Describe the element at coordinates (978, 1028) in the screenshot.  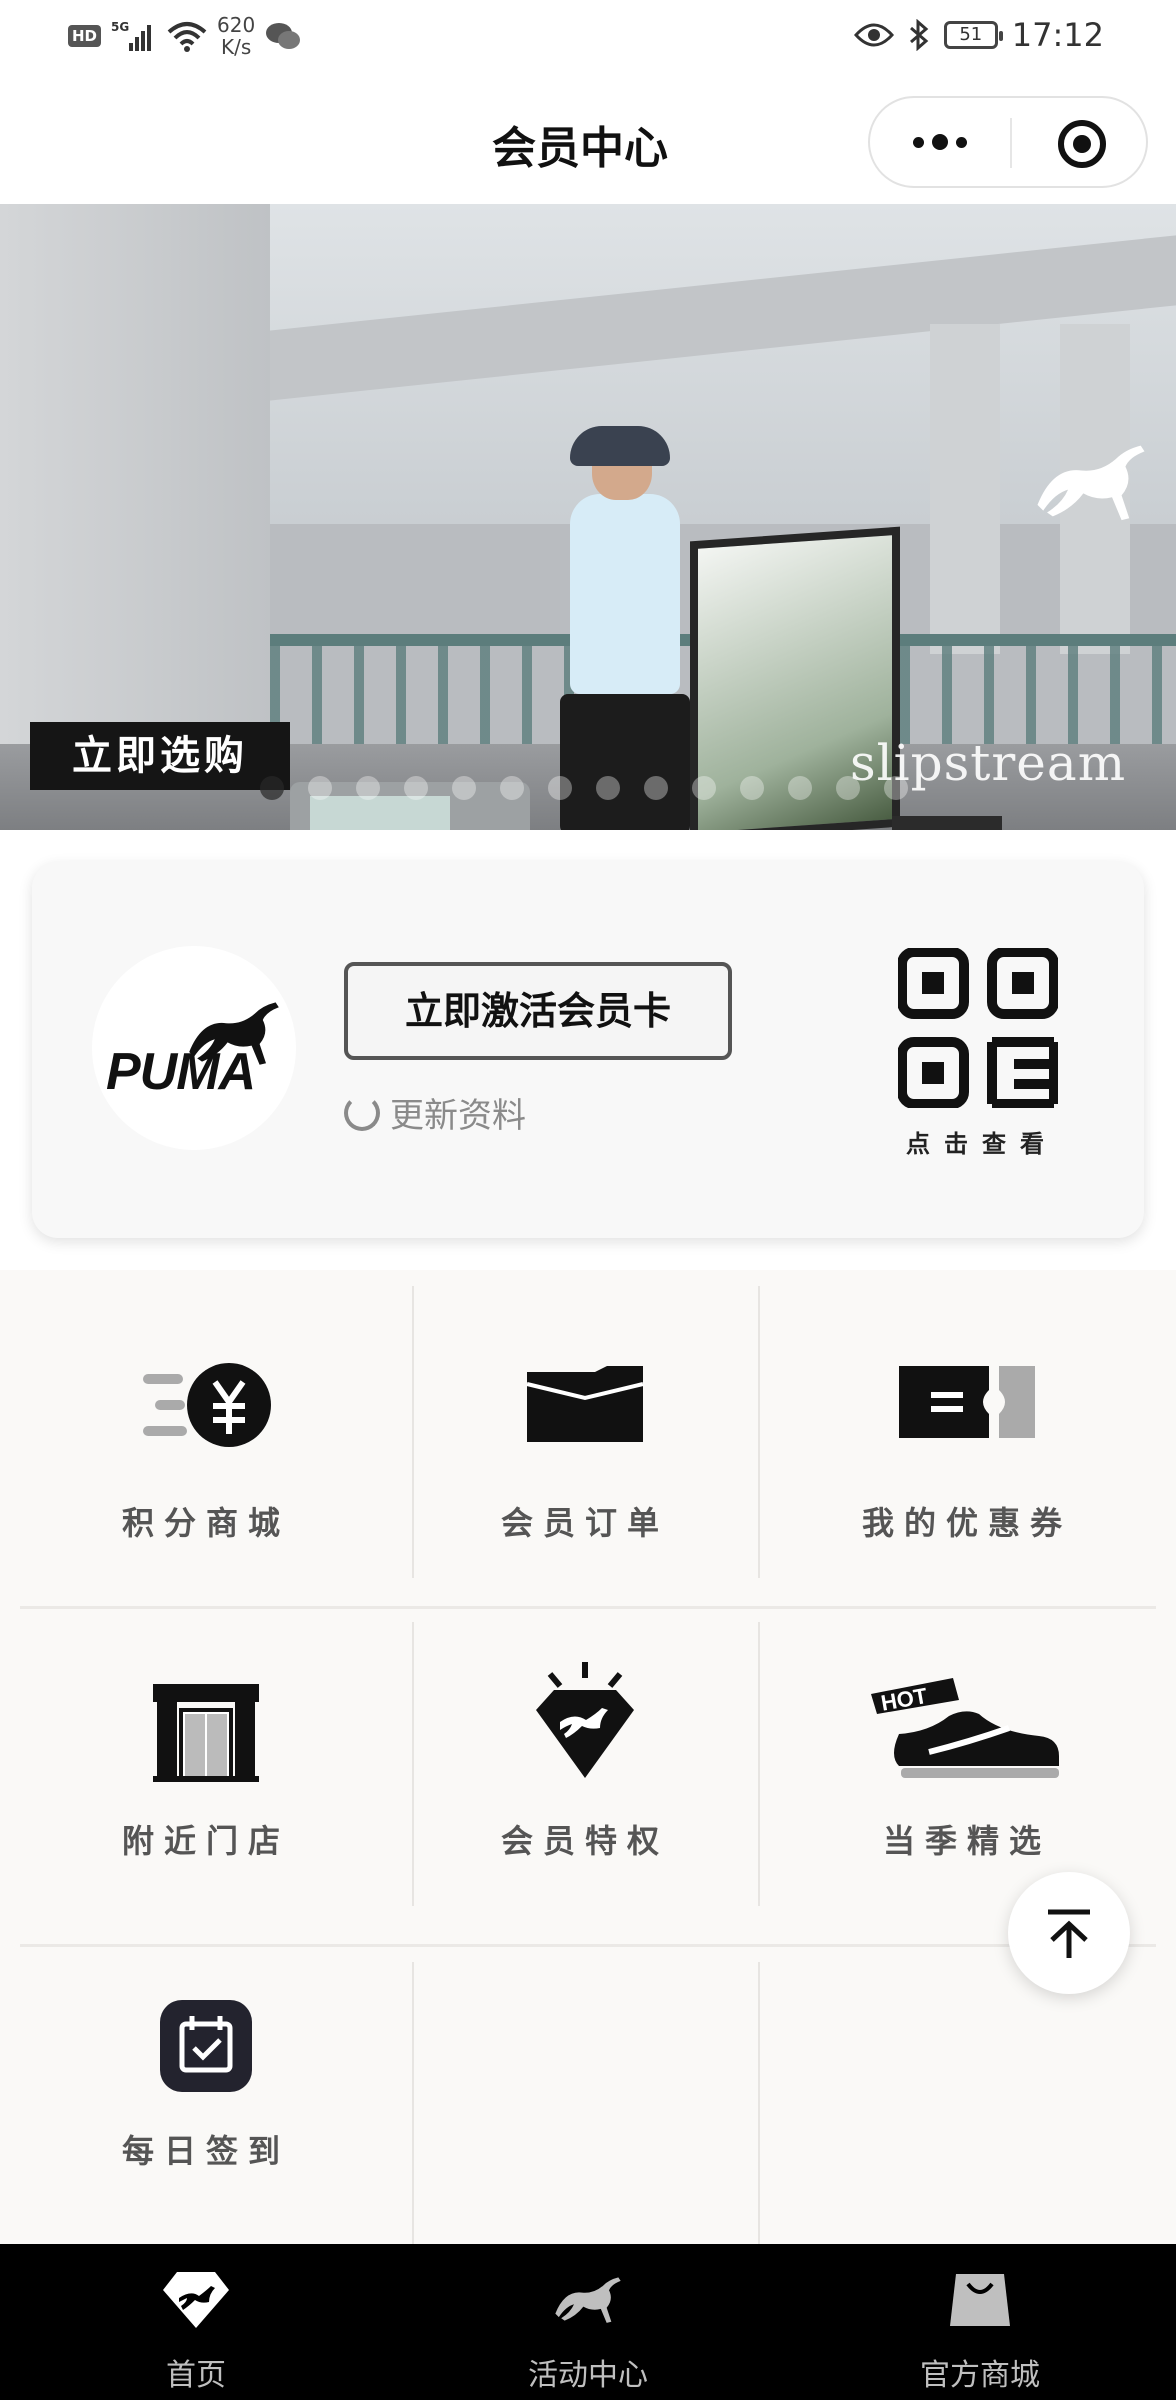
I see `qr-code-icon` at that location.